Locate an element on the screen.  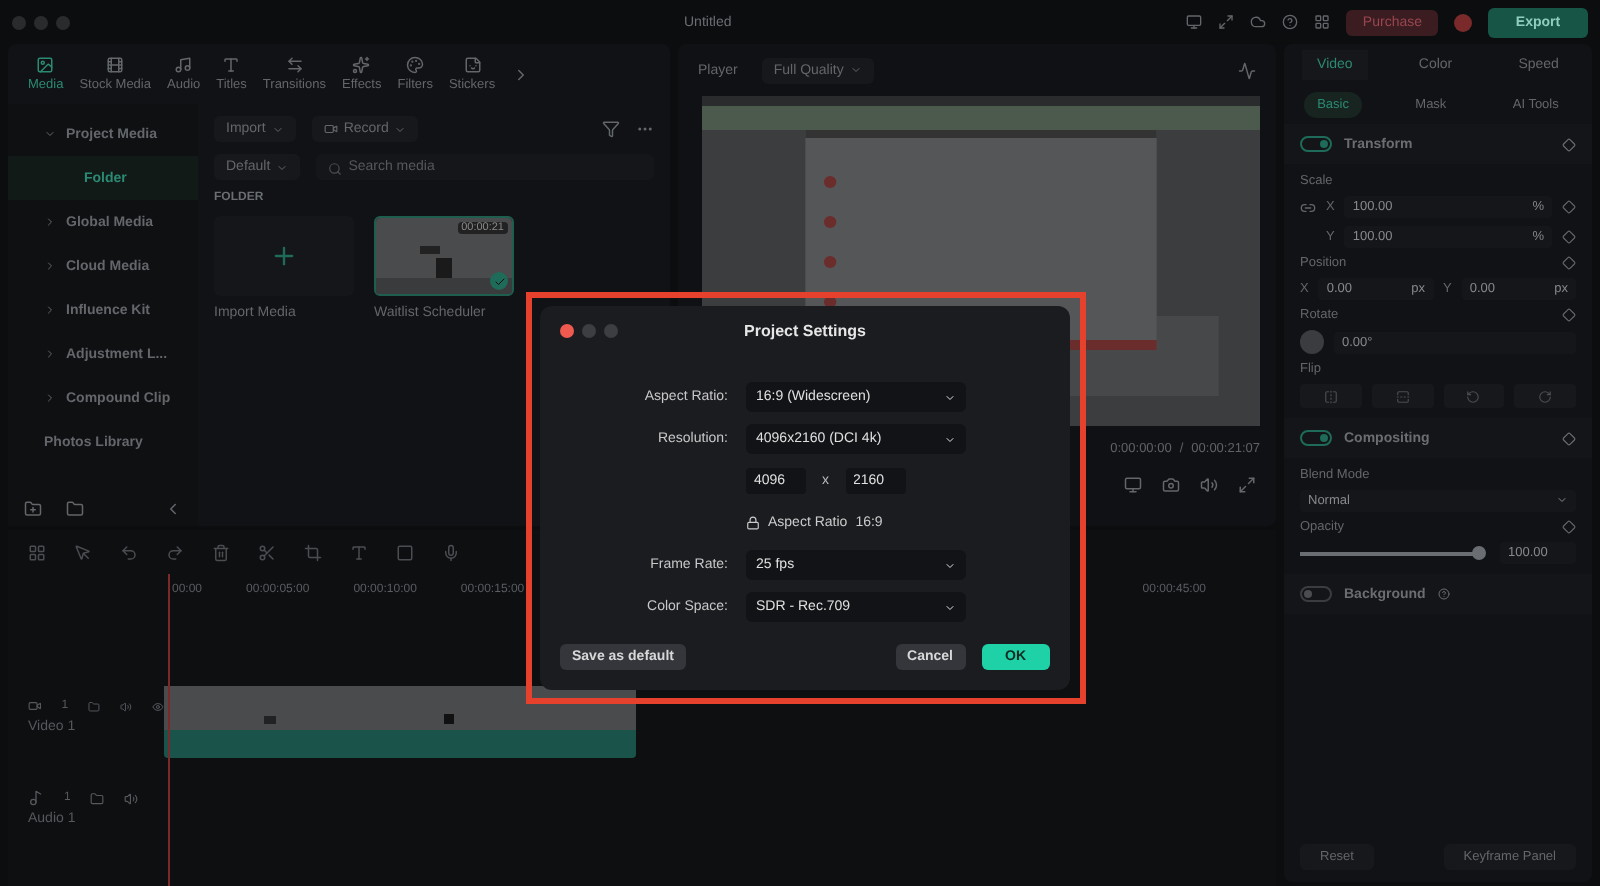
redo-icon is located at coordinates (175, 552).